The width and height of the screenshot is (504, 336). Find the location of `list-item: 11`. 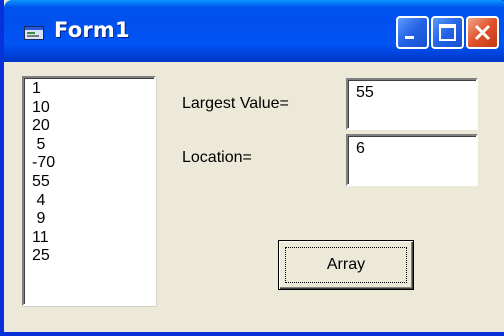

list-item: 11 is located at coordinates (93, 238).